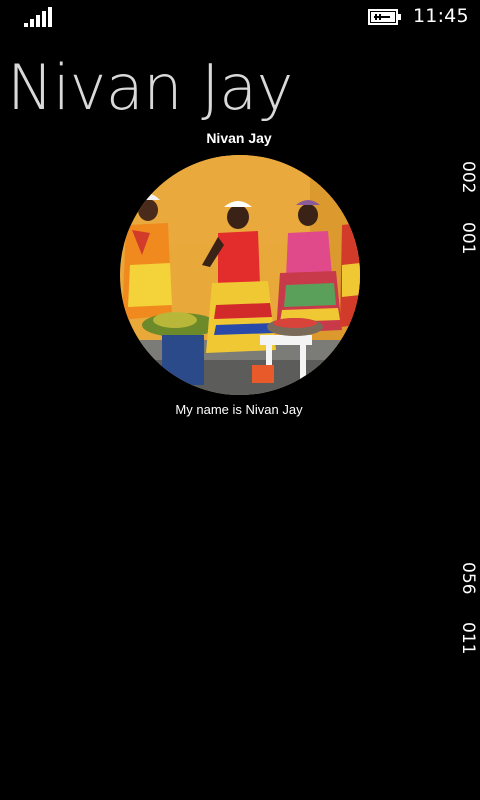  What do you see at coordinates (468, 578) in the screenshot?
I see `side-label-3: 056` at bounding box center [468, 578].